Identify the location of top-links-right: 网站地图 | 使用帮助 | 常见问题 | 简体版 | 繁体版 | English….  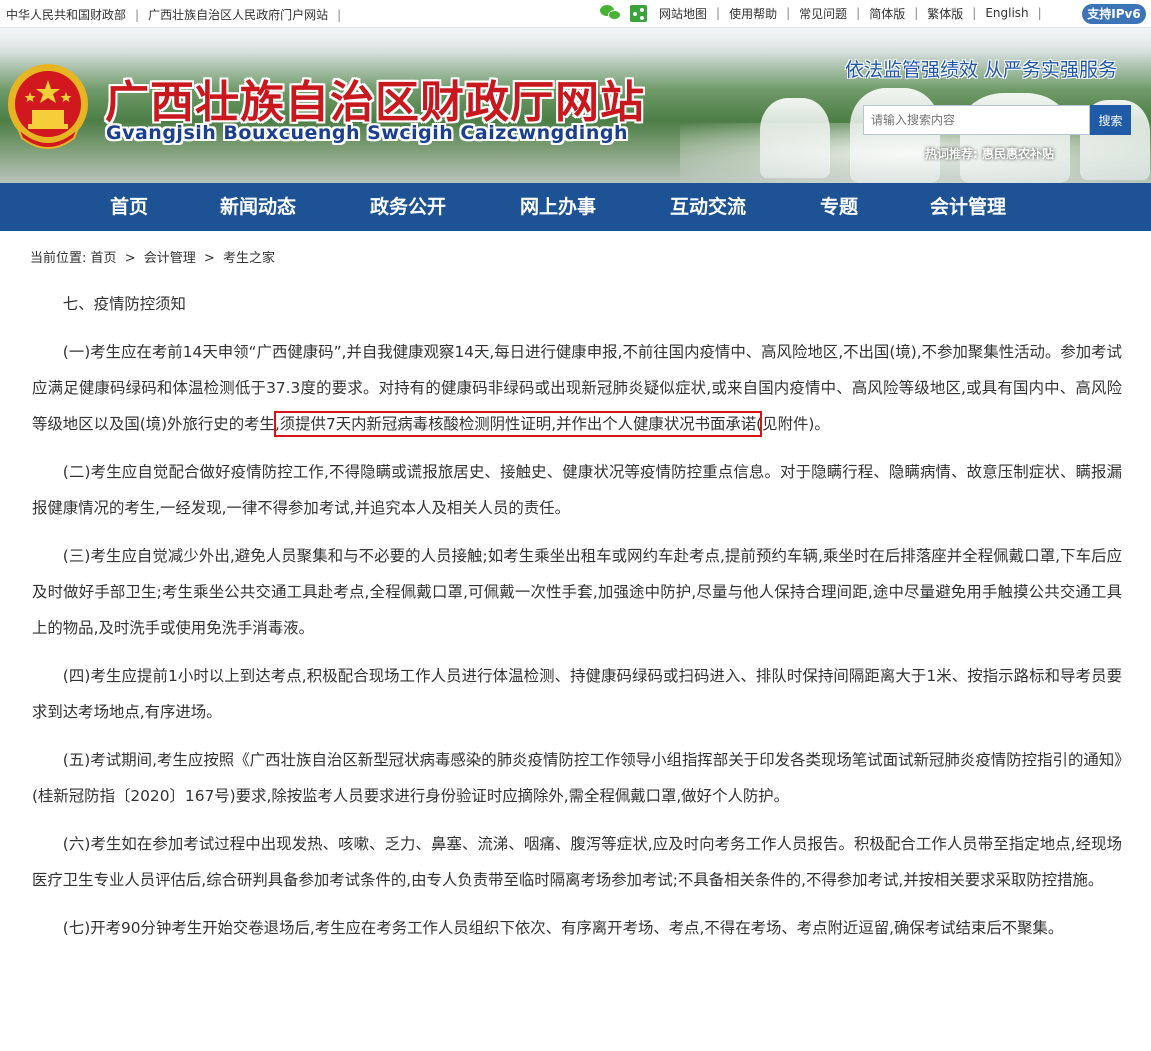
(825, 13).